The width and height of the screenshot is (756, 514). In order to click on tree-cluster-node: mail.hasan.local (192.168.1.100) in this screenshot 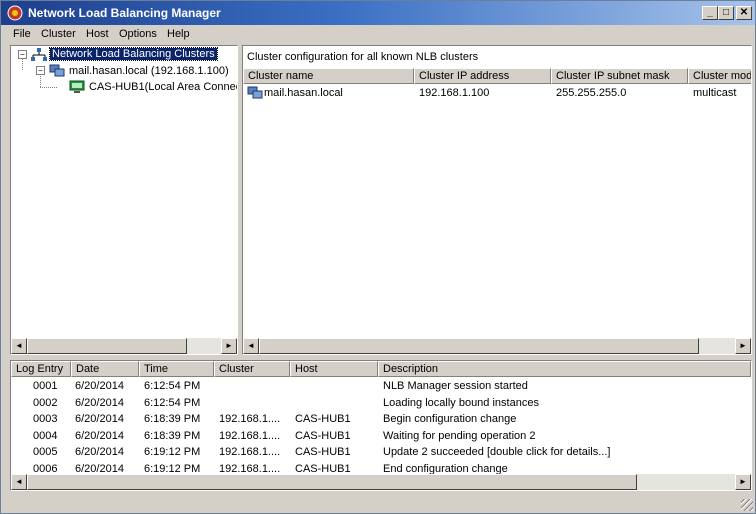, I will do `click(149, 71)`.